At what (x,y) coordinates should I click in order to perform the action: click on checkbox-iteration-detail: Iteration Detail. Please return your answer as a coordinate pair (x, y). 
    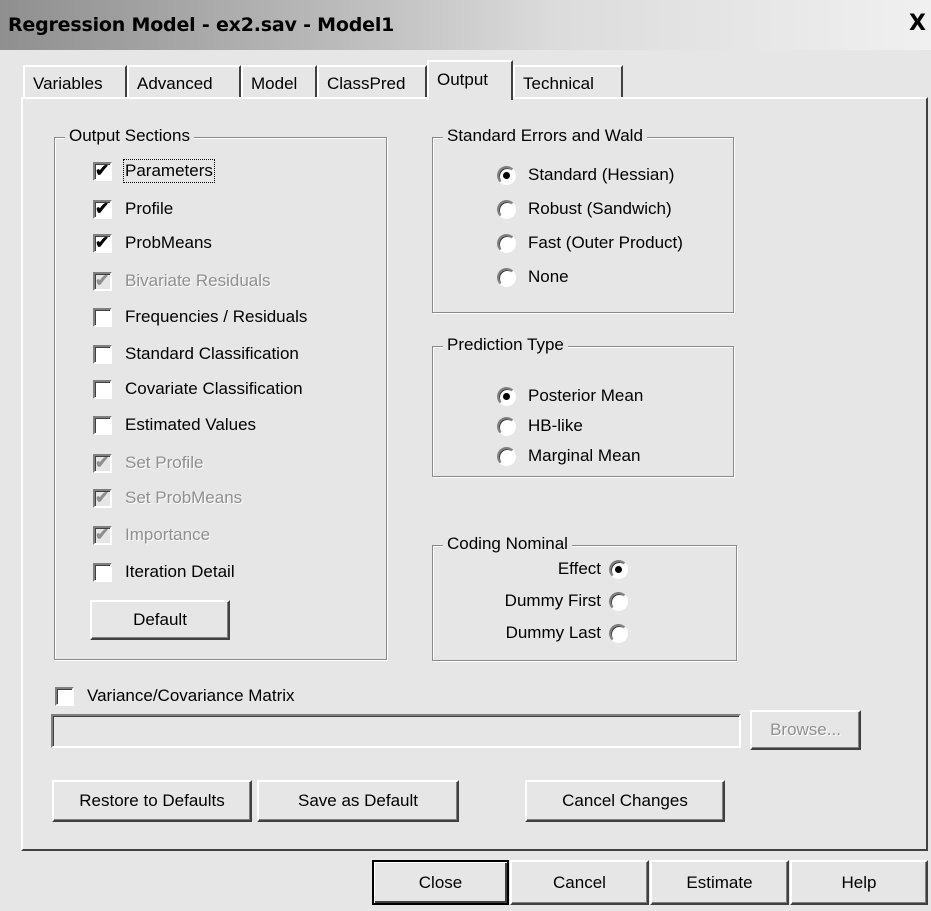
    Looking at the image, I should click on (164, 572).